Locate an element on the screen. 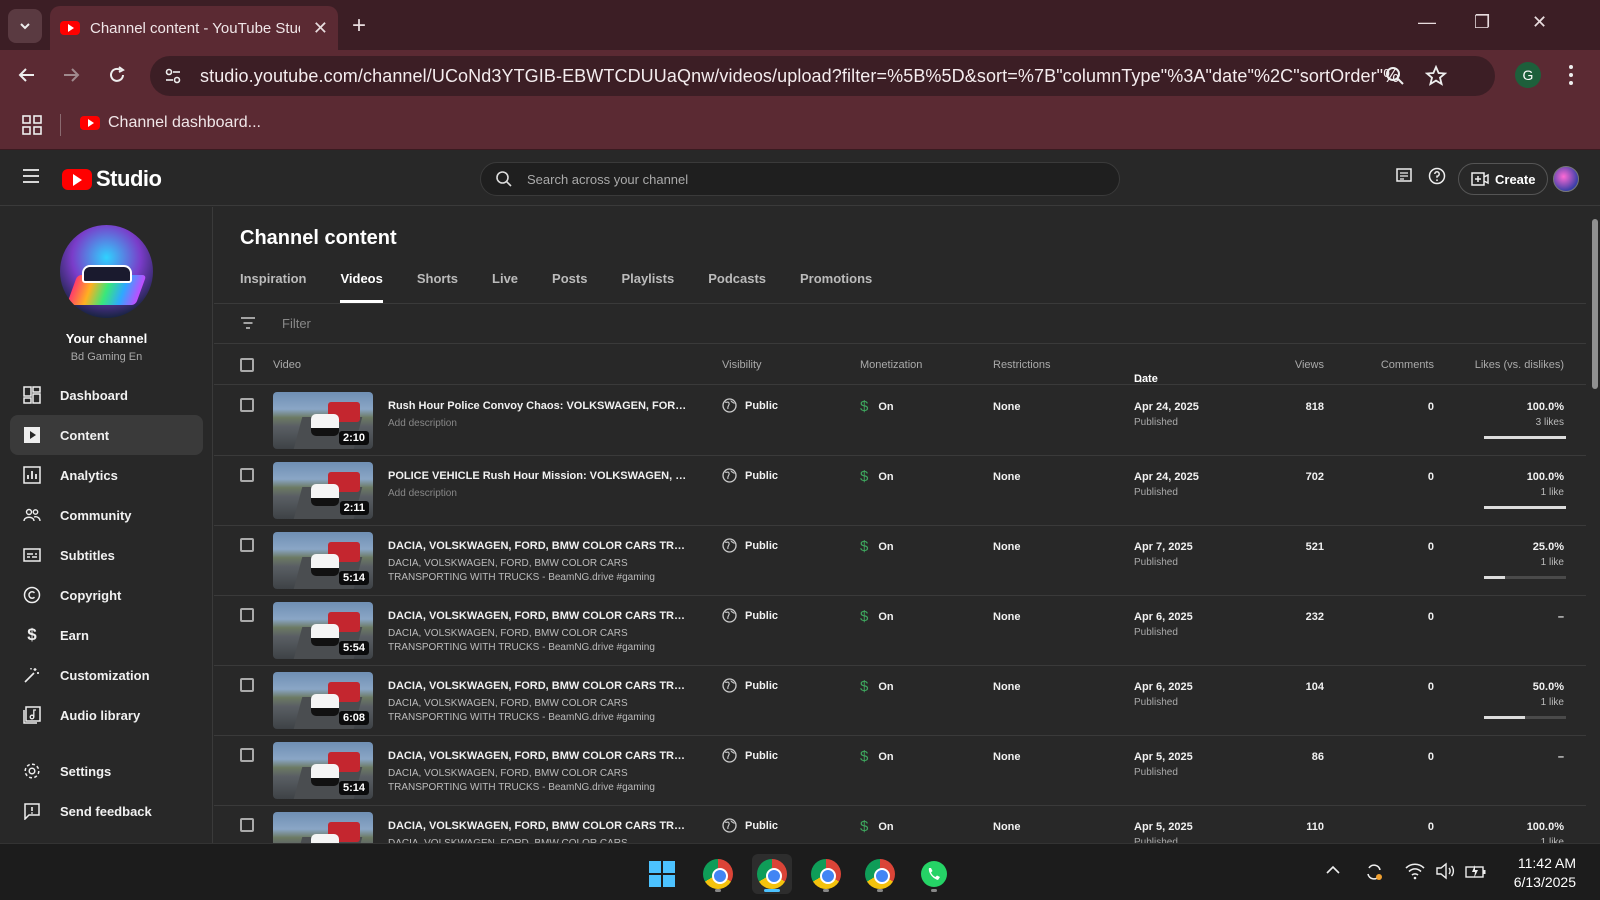 Image resolution: width=1600 pixels, height=900 pixels. tab-promotions: Promotions is located at coordinates (836, 285).